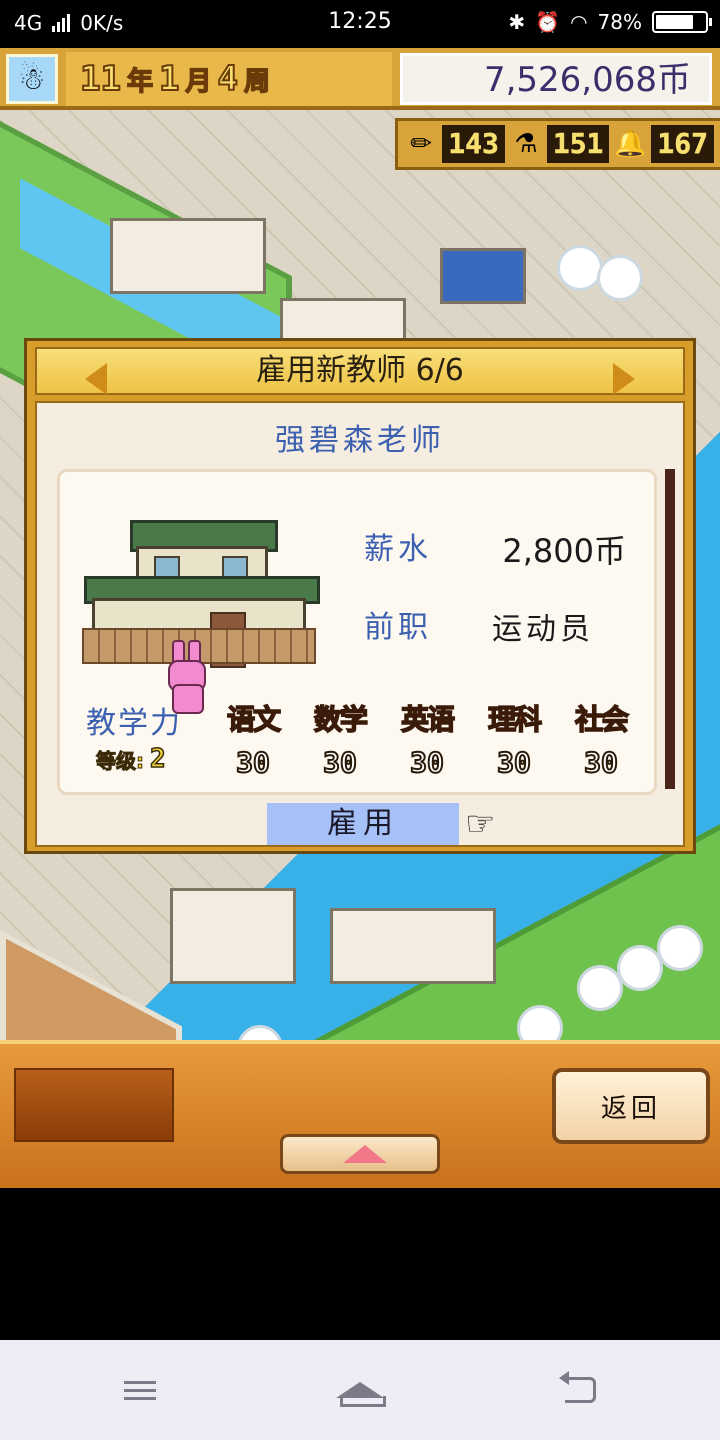  Describe the element at coordinates (169, 79) in the screenshot. I see `month-value: 1` at that location.